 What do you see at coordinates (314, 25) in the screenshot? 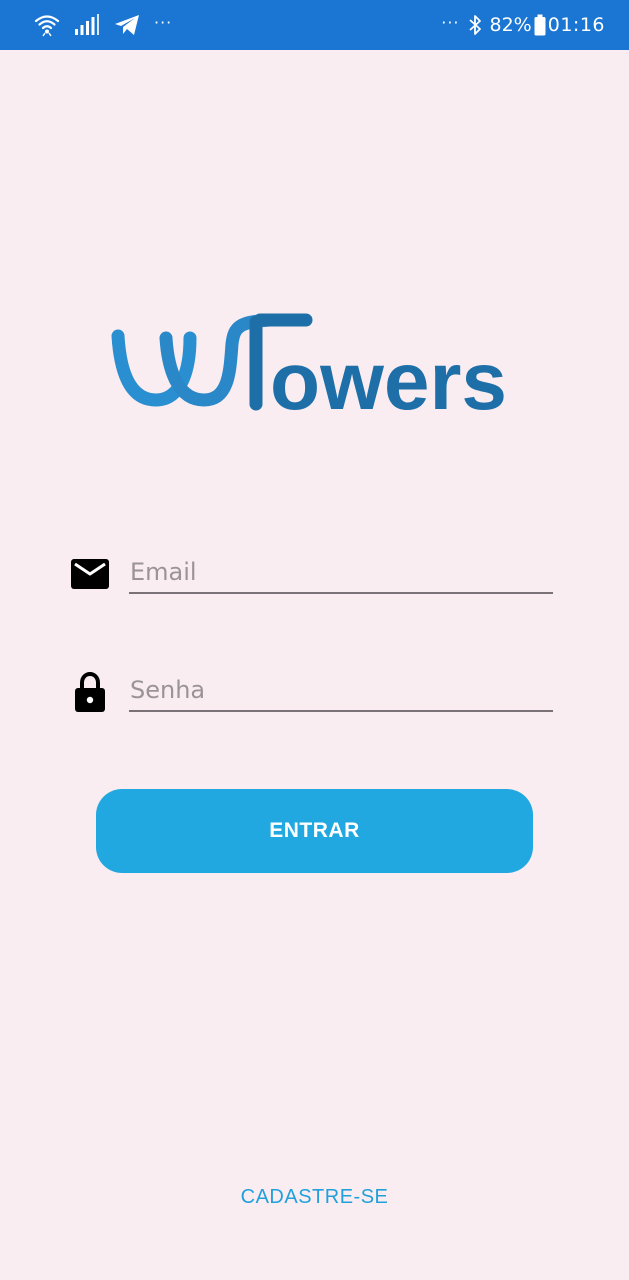
I see `status-bar: ··· ··· 82% 01:16` at bounding box center [314, 25].